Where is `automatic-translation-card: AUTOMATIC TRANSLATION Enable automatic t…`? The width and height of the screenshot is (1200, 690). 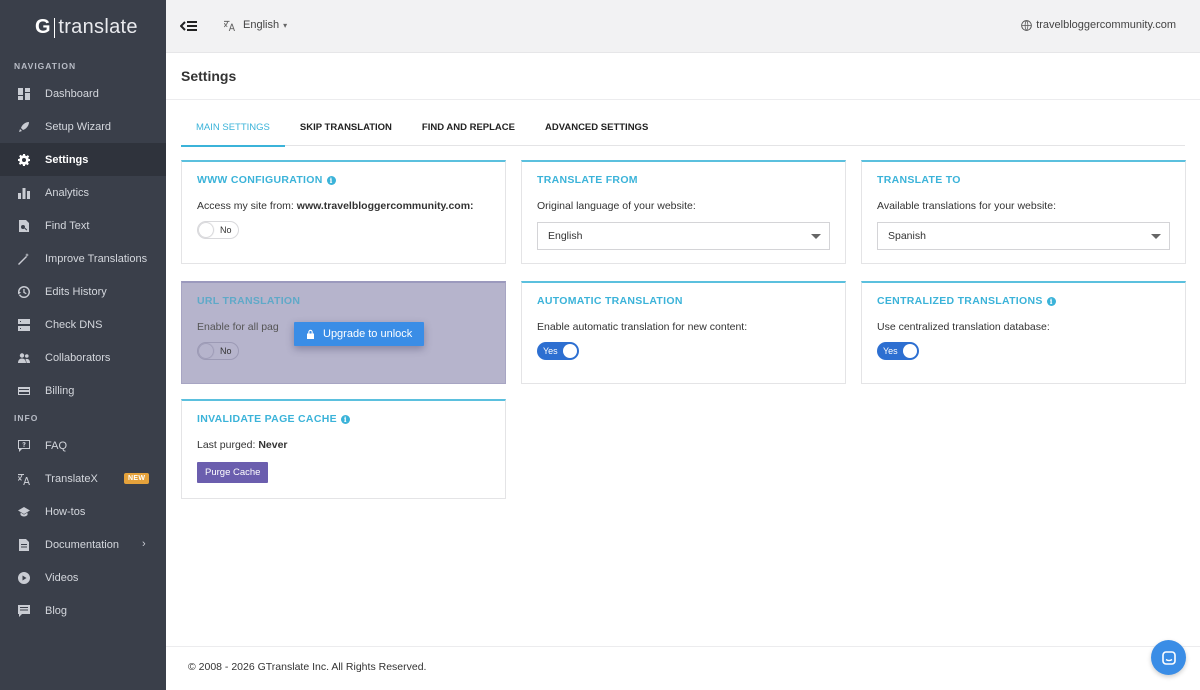
automatic-translation-card: AUTOMATIC TRANSLATION Enable automatic t… is located at coordinates (683, 332).